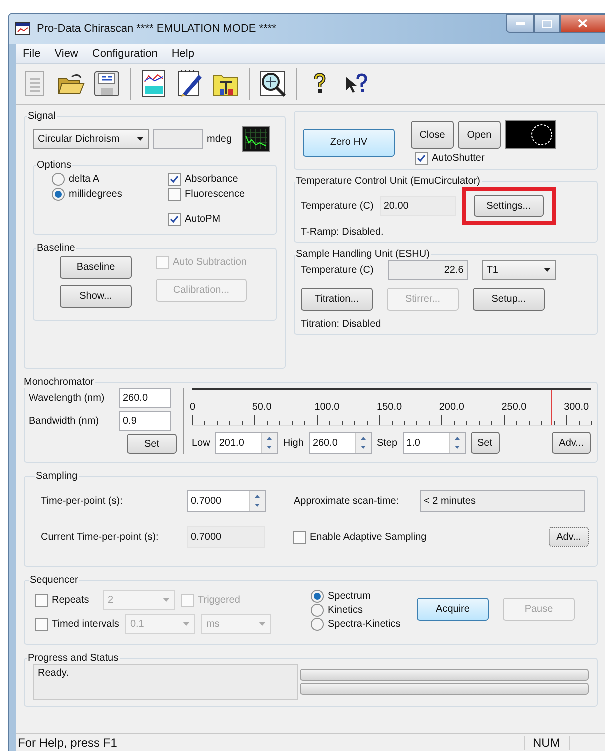 The width and height of the screenshot is (605, 751). I want to click on close-button, so click(582, 23).